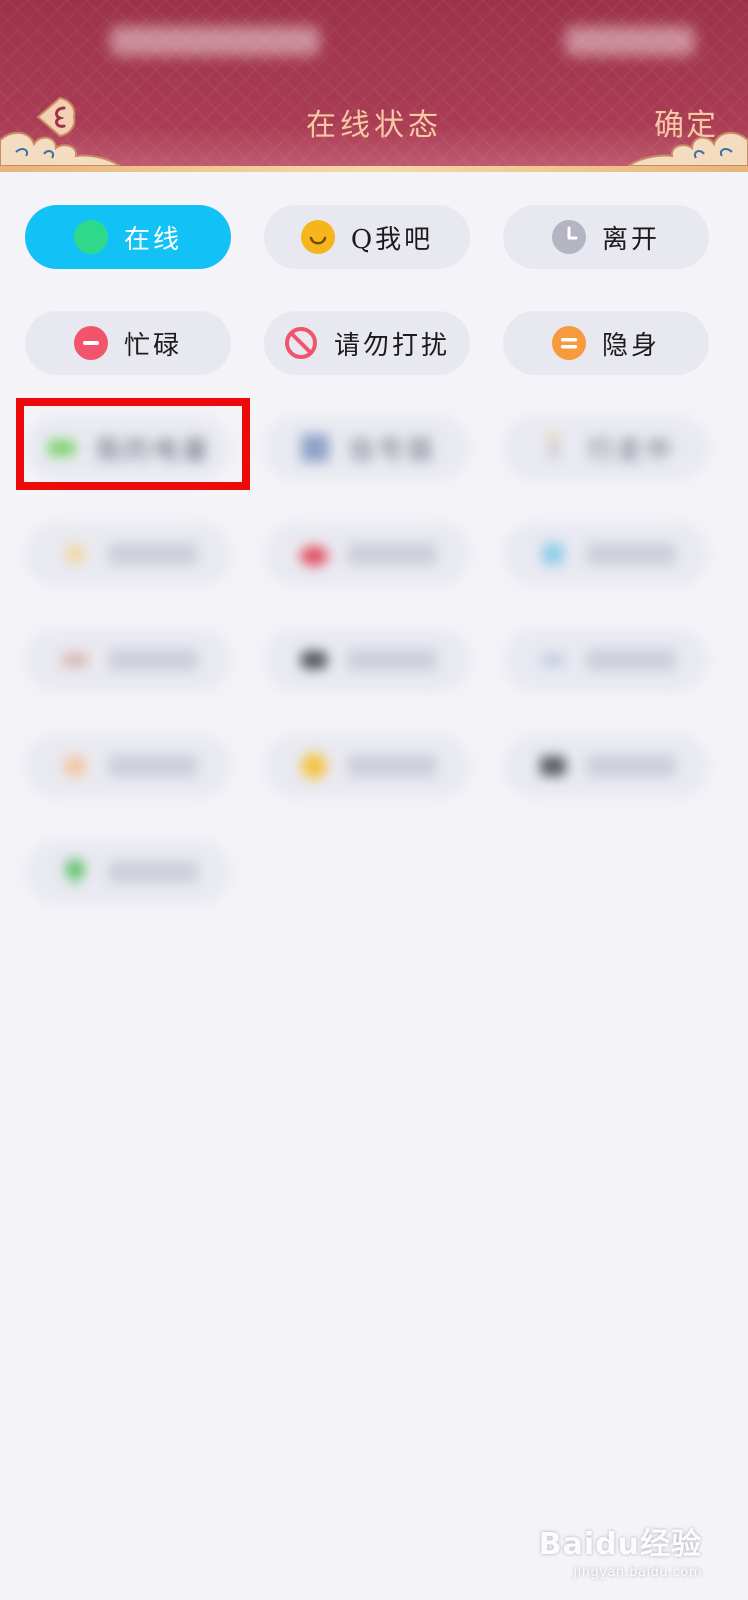  I want to click on watermark-url: jingyan.baidu.com, so click(637, 1572).